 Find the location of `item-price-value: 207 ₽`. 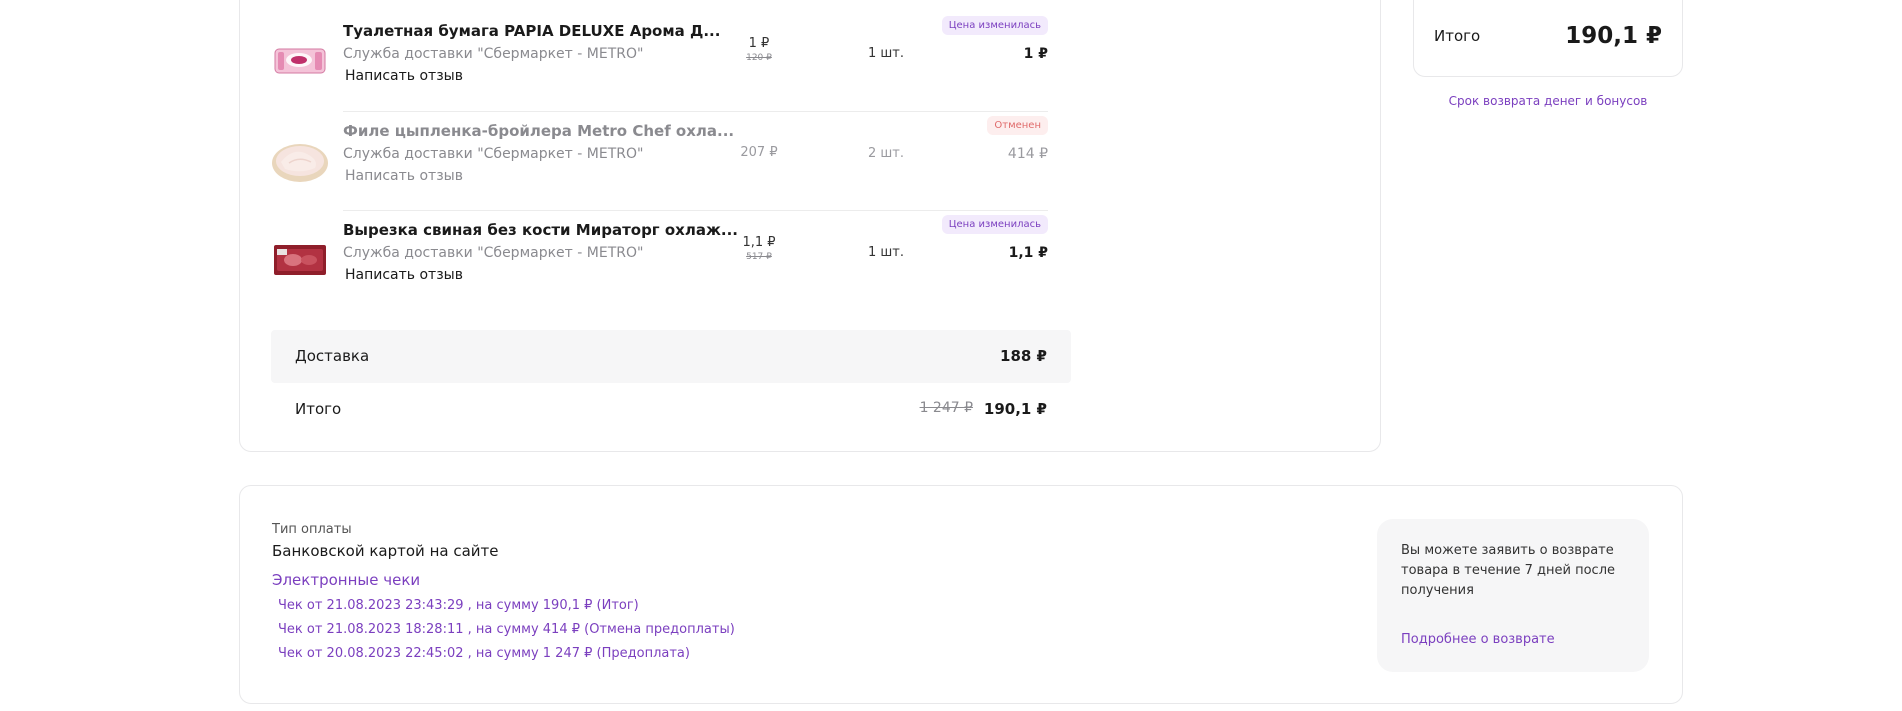

item-price-value: 207 ₽ is located at coordinates (759, 152).